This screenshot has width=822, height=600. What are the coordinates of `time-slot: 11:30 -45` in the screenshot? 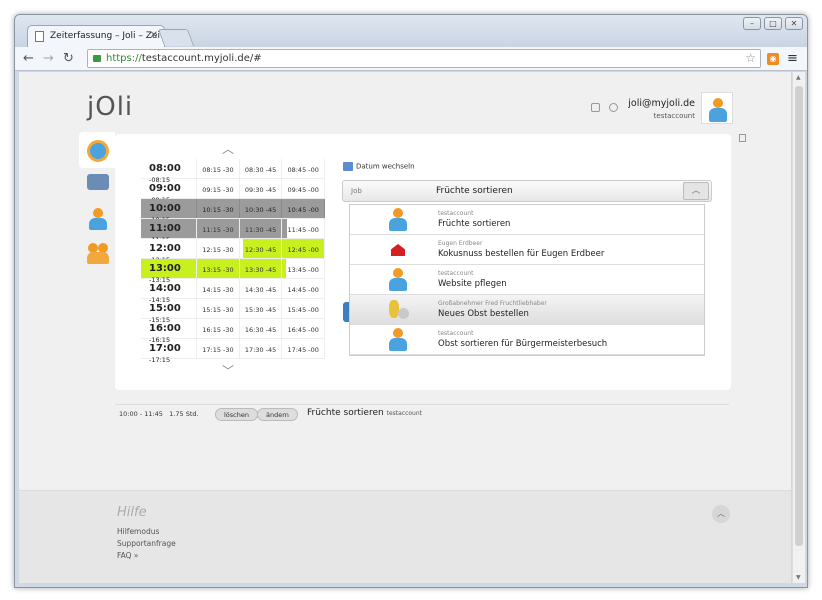 It's located at (261, 228).